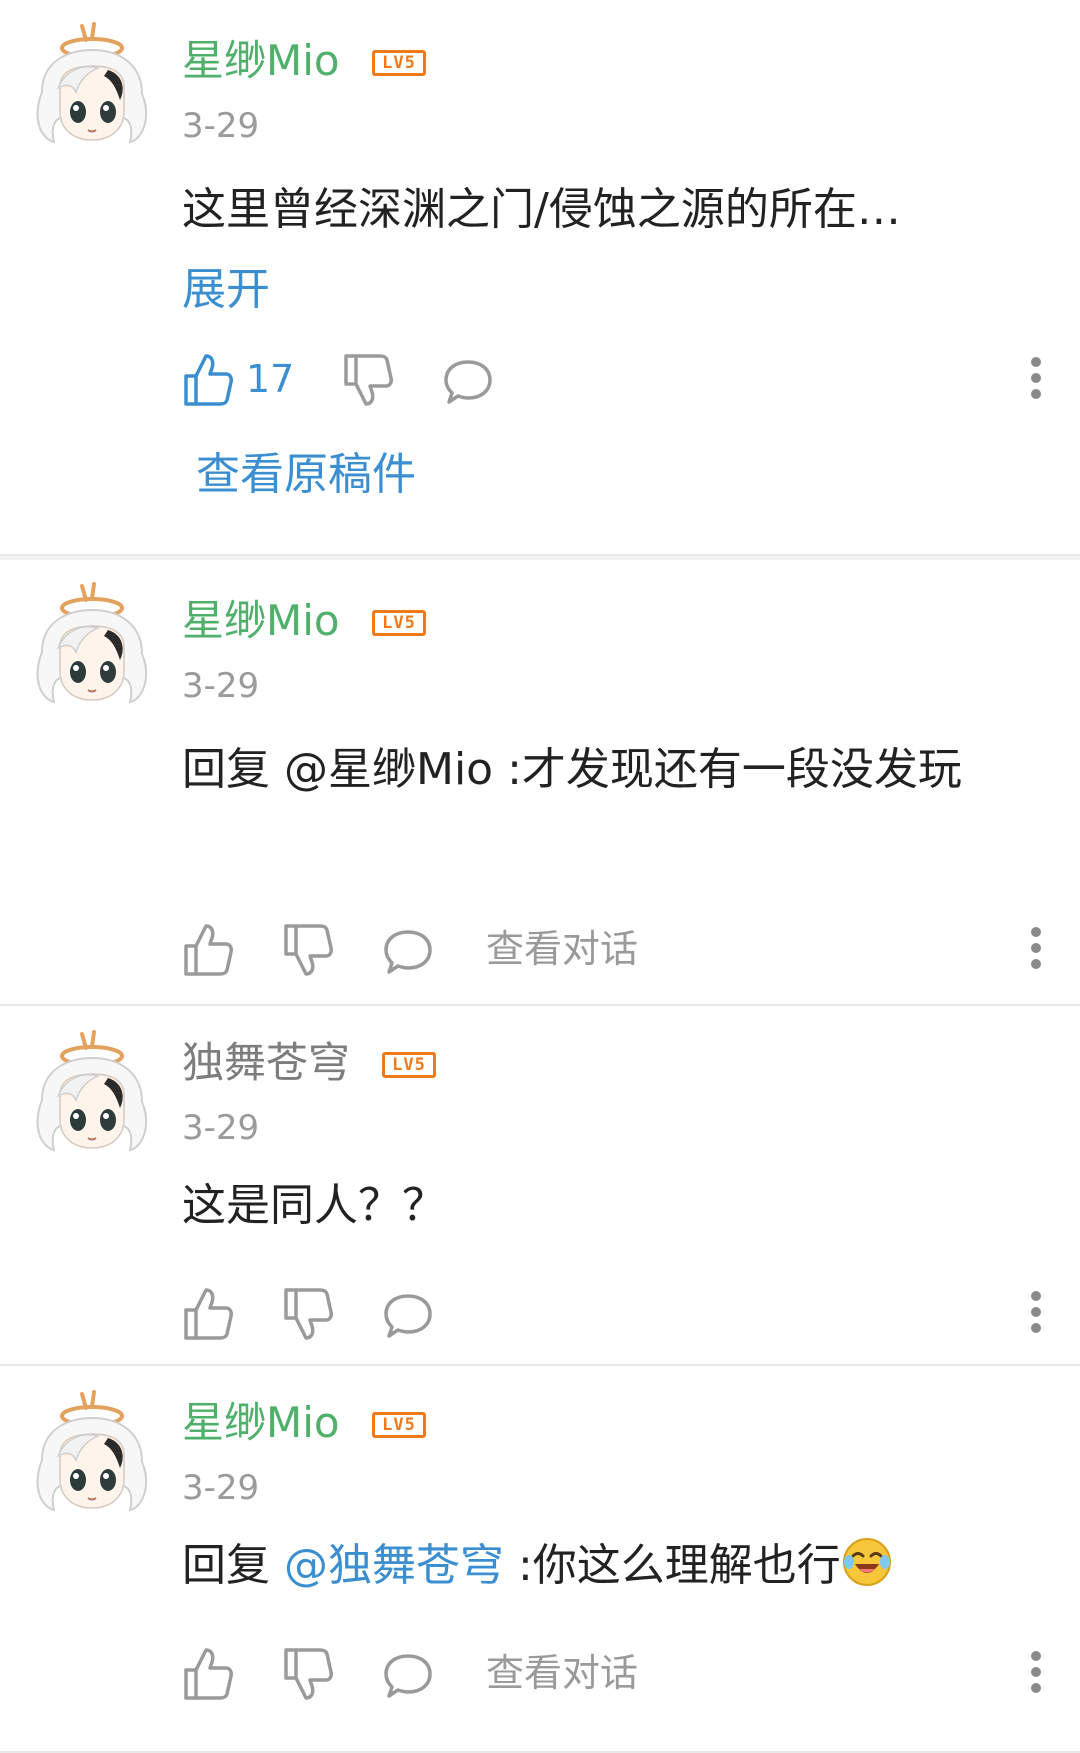  What do you see at coordinates (388, 769) in the screenshot?
I see `mention: @星缈Mio` at bounding box center [388, 769].